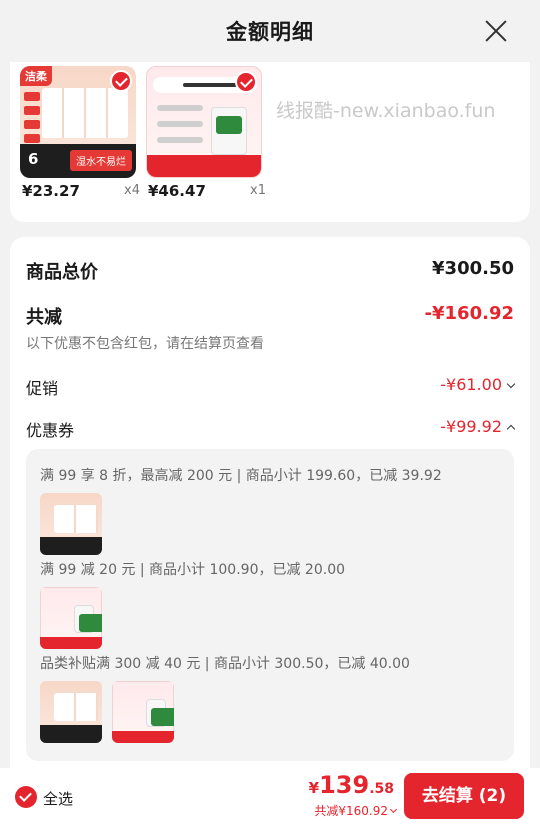 This screenshot has width=540, height=824. I want to click on total-price: ¥139.58, so click(351, 785).